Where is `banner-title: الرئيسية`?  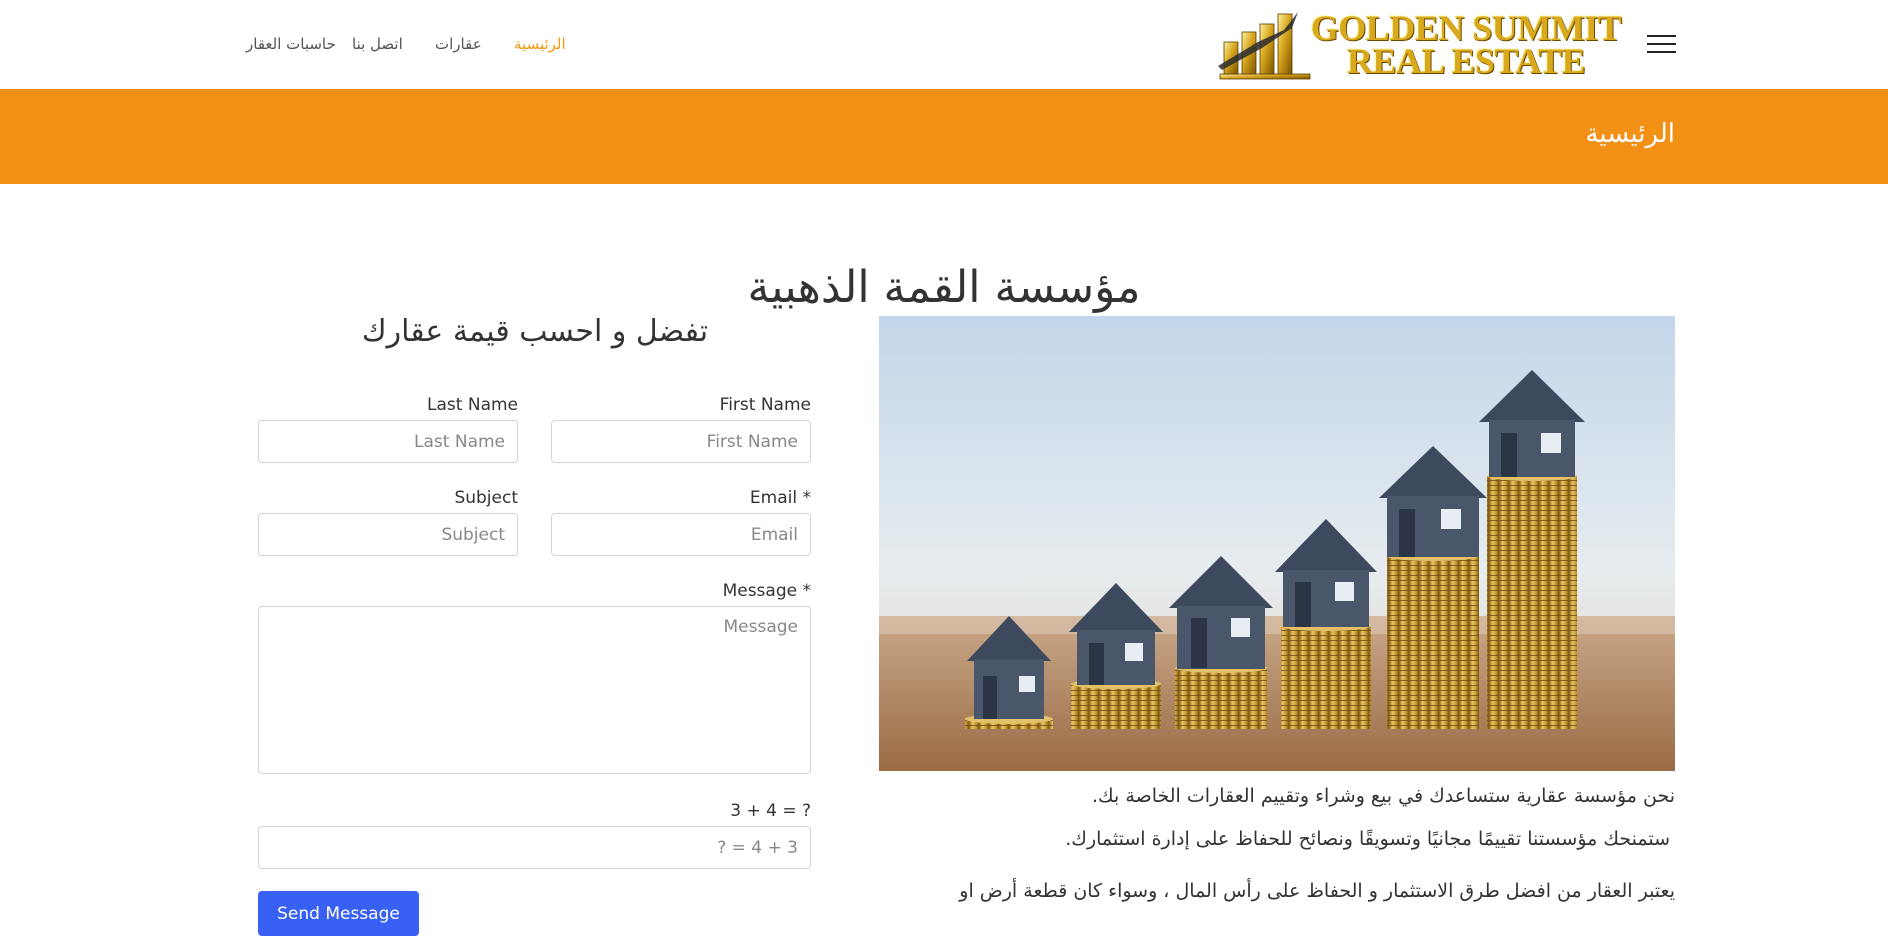 banner-title: الرئيسية is located at coordinates (1630, 134).